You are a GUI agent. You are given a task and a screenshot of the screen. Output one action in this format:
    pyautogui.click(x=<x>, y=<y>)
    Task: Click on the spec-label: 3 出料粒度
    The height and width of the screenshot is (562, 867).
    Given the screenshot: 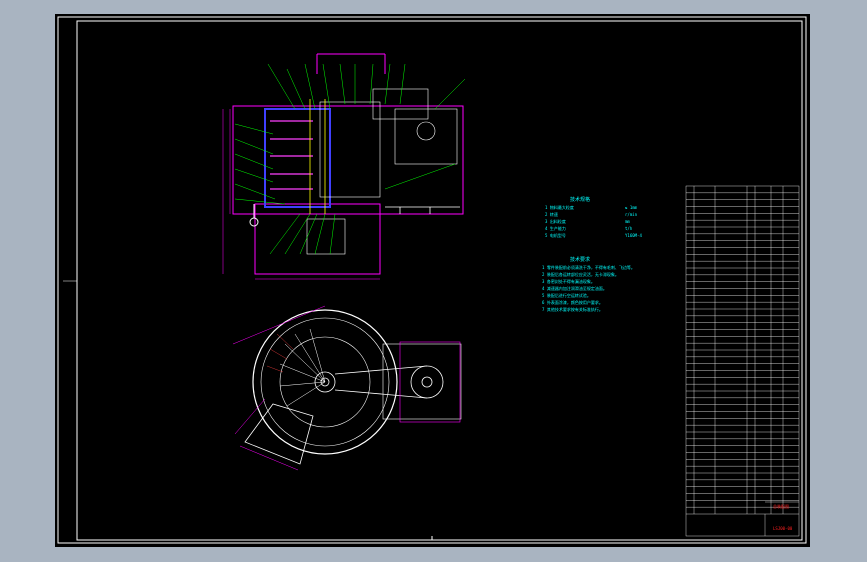 What is the action you would take?
    pyautogui.click(x=555, y=221)
    